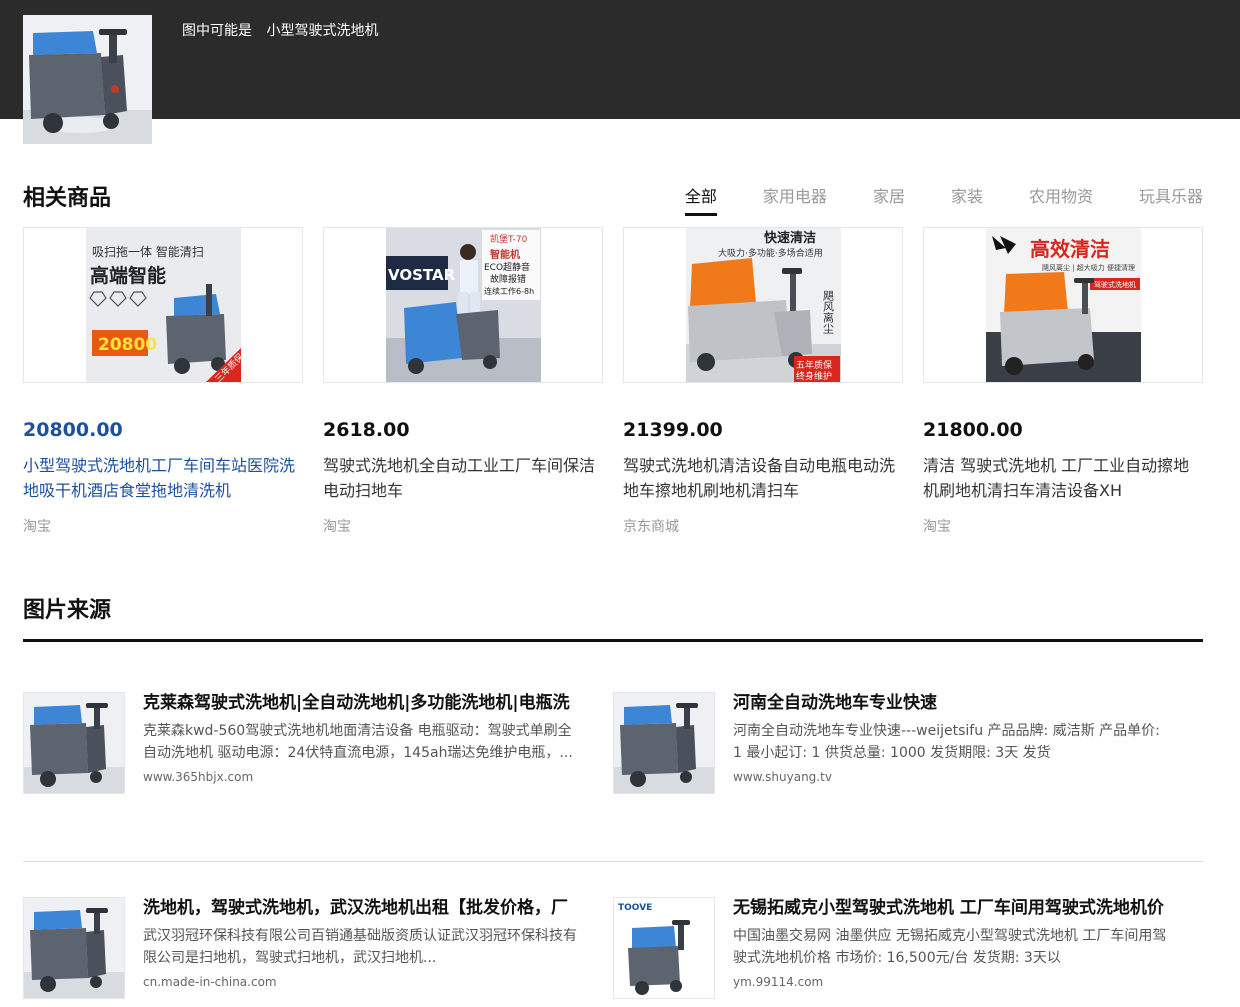 This screenshot has width=1240, height=1007. Describe the element at coordinates (700, 199) in the screenshot. I see `tab-all: 全部` at that location.